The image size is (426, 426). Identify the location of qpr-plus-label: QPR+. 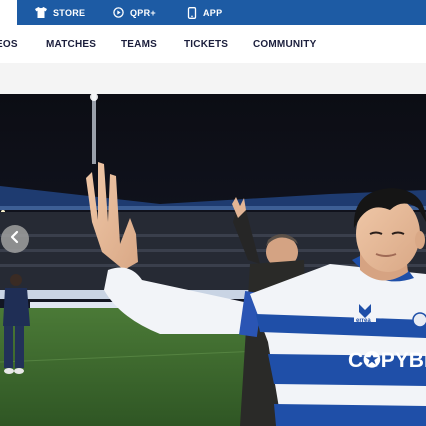
(143, 12).